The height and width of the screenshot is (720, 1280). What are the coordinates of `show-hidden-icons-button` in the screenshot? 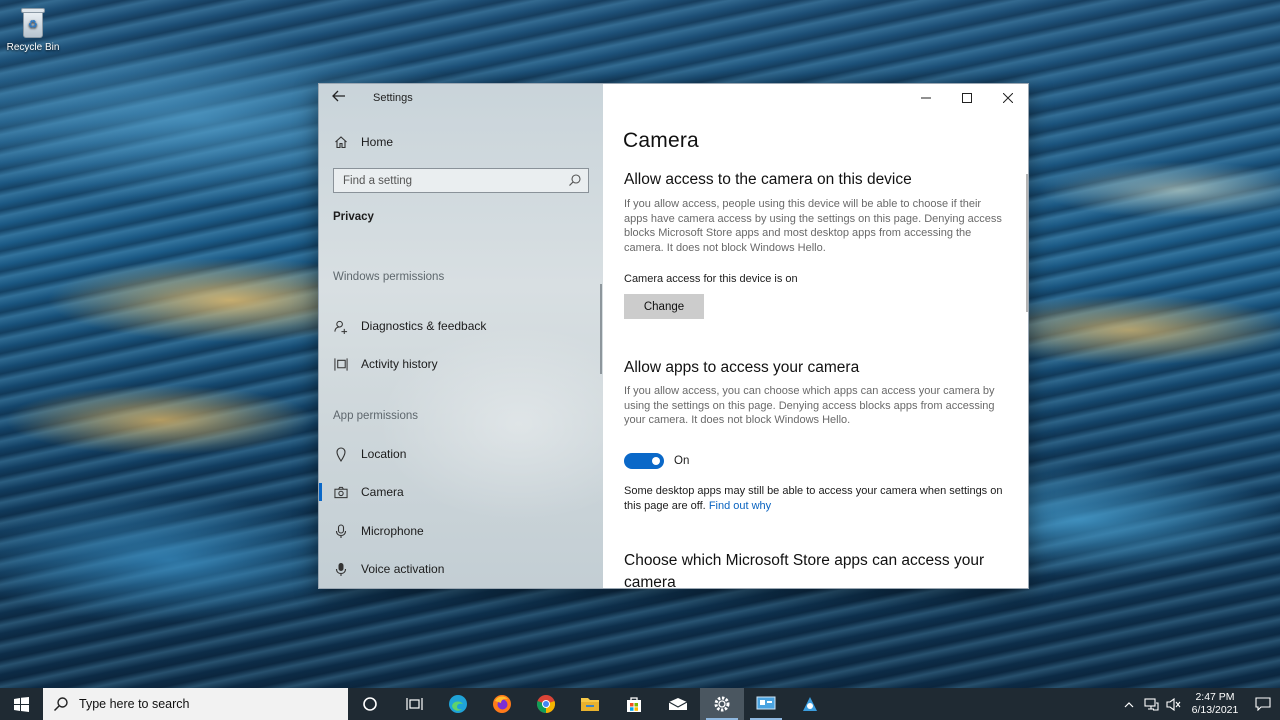 It's located at (1129, 704).